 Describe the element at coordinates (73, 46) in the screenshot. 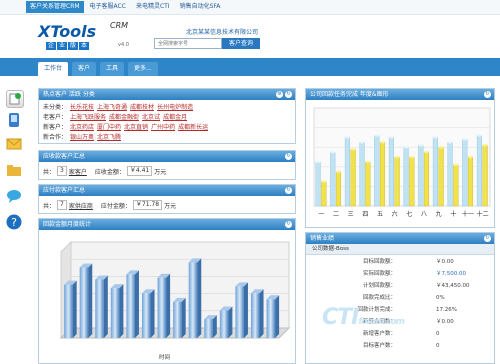

I see `logo-char: 版` at that location.